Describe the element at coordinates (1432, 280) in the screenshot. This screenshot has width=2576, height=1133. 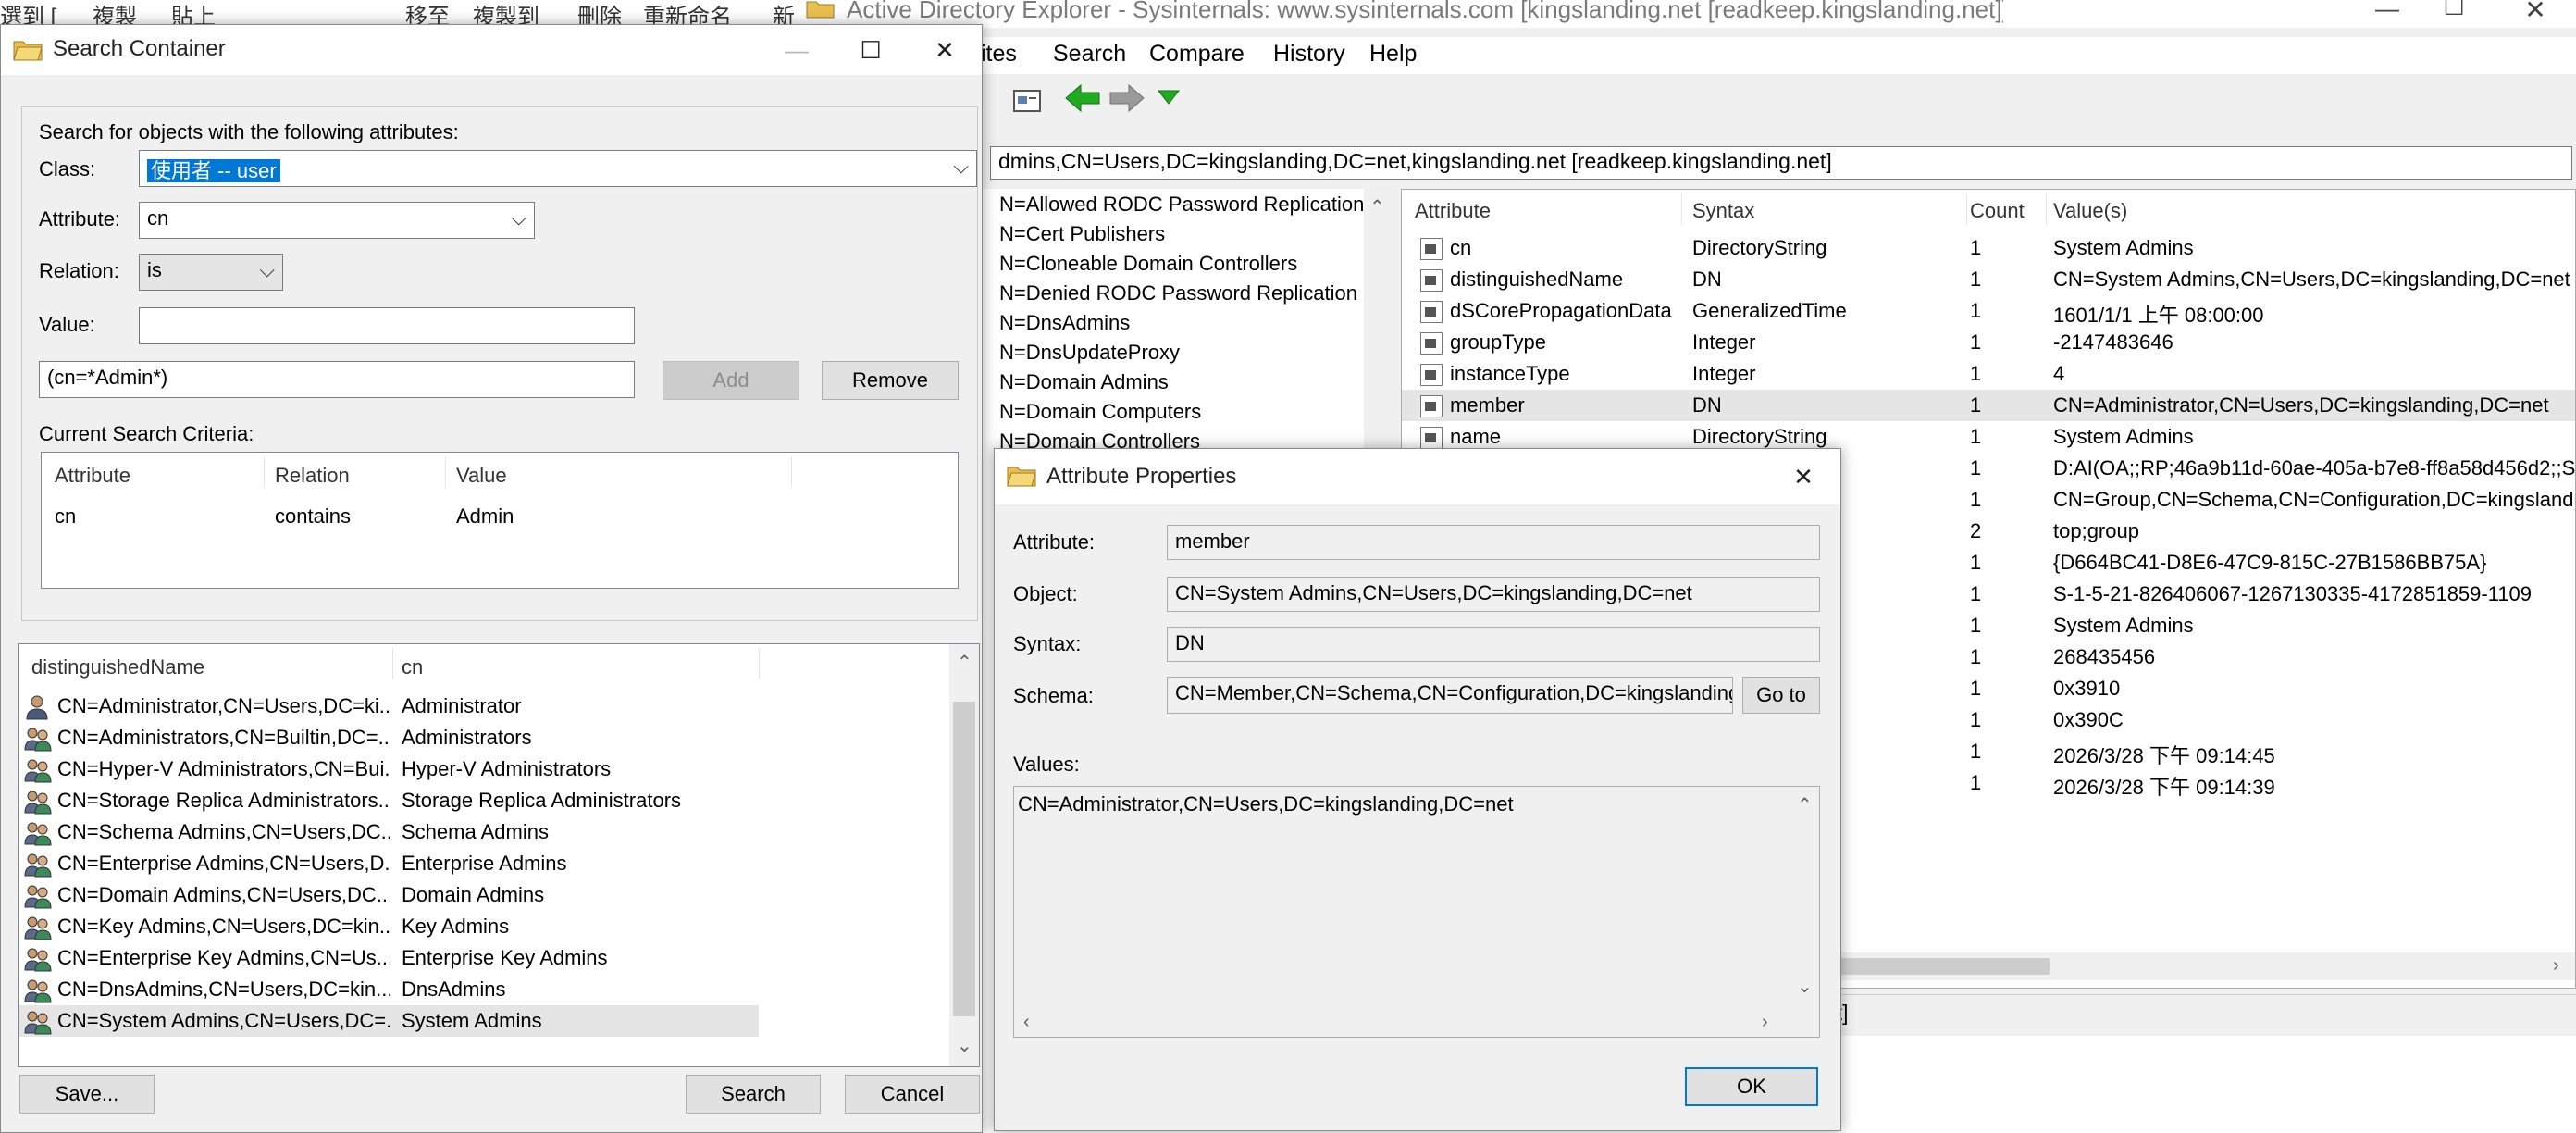
I see `attribute-icon` at that location.